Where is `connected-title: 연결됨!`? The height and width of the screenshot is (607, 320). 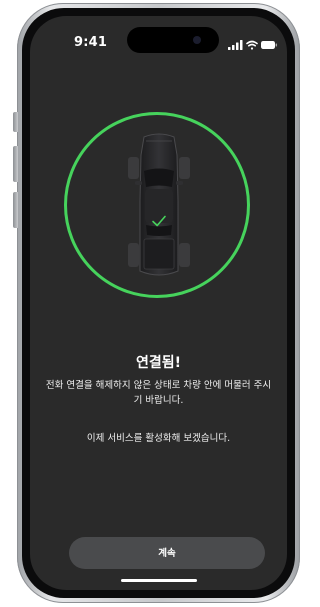
connected-title: 연결됨! is located at coordinates (158, 363).